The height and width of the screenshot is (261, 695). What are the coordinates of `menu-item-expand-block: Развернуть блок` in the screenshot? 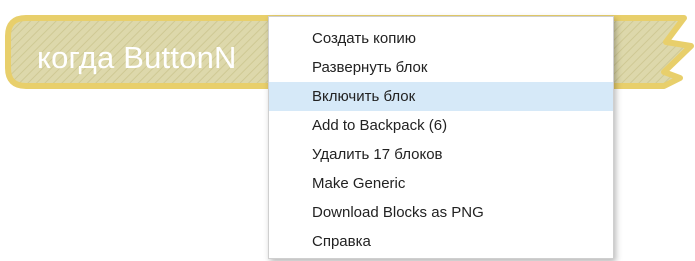 It's located at (441, 67).